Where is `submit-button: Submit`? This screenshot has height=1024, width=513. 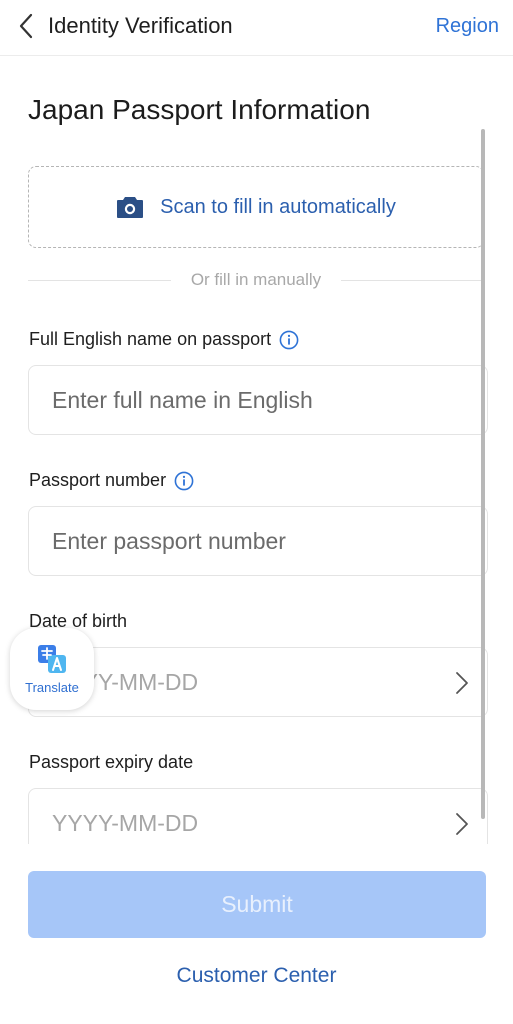 submit-button: Submit is located at coordinates (257, 904).